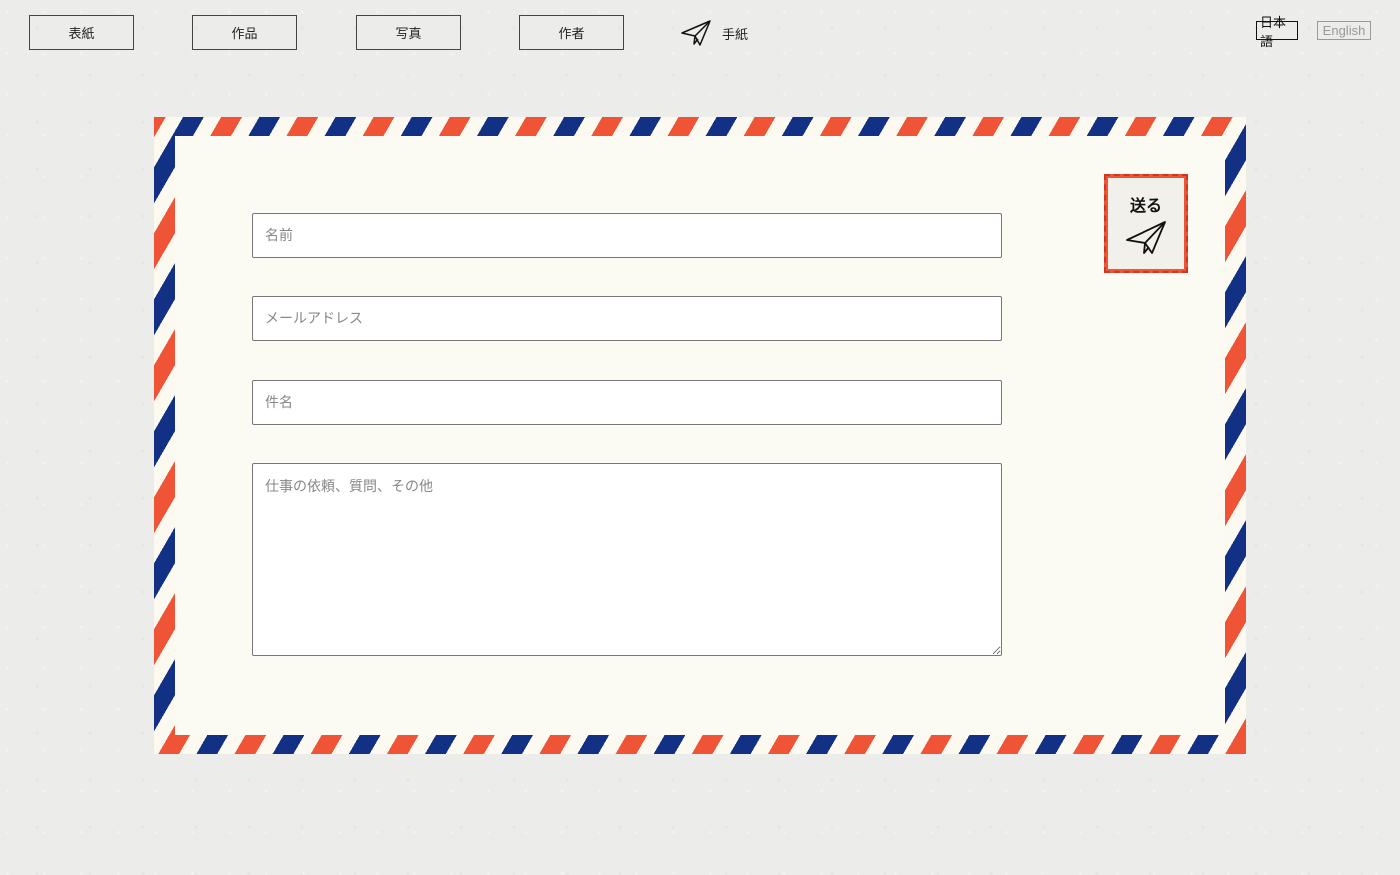  What do you see at coordinates (735, 35) in the screenshot?
I see `nav-letter-label: 手紙` at bounding box center [735, 35].